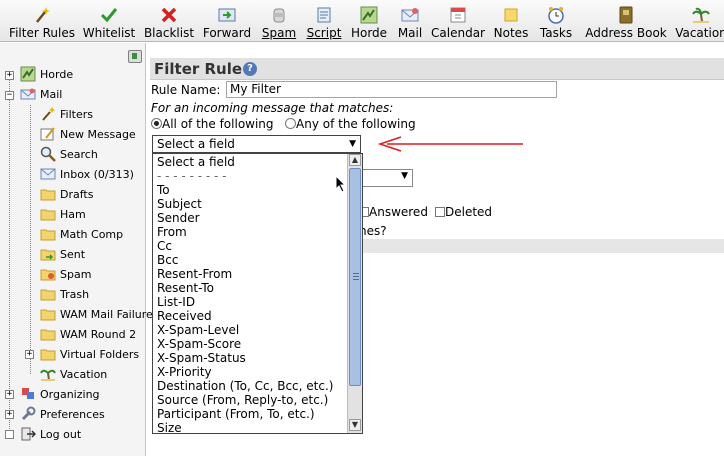 This screenshot has height=456, width=724. What do you see at coordinates (184, 316) in the screenshot?
I see `dropdown-option: Received` at bounding box center [184, 316].